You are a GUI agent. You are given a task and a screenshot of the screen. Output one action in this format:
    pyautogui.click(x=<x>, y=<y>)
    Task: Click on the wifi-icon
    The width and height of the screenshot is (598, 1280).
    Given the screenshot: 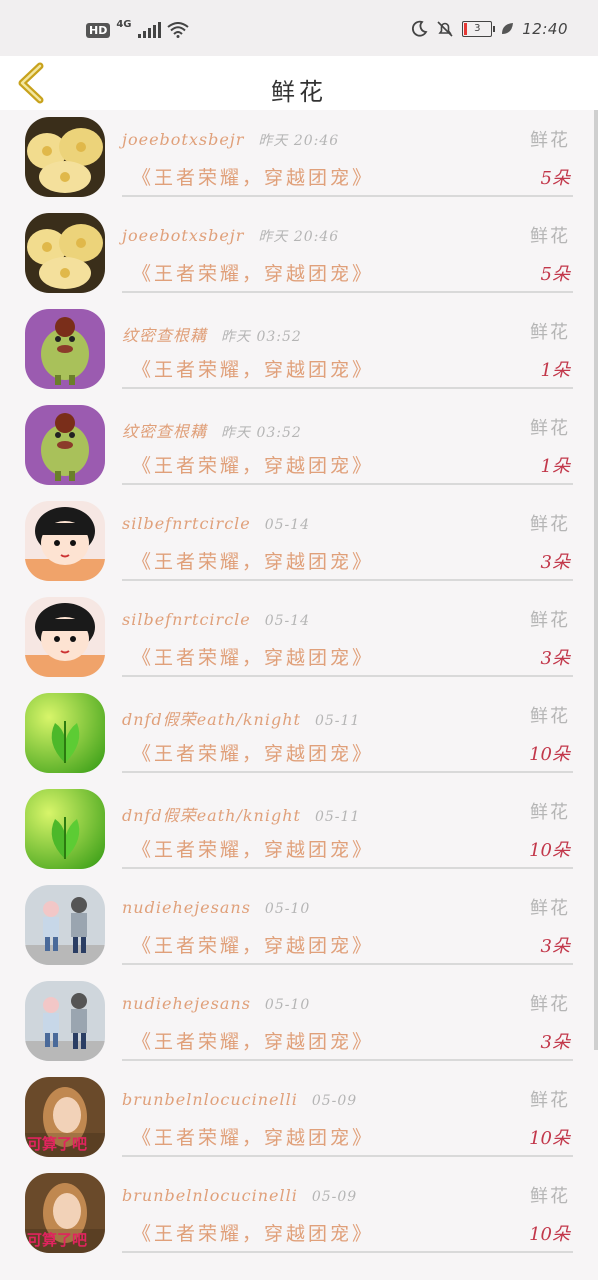 What is the action you would take?
    pyautogui.click(x=177, y=30)
    